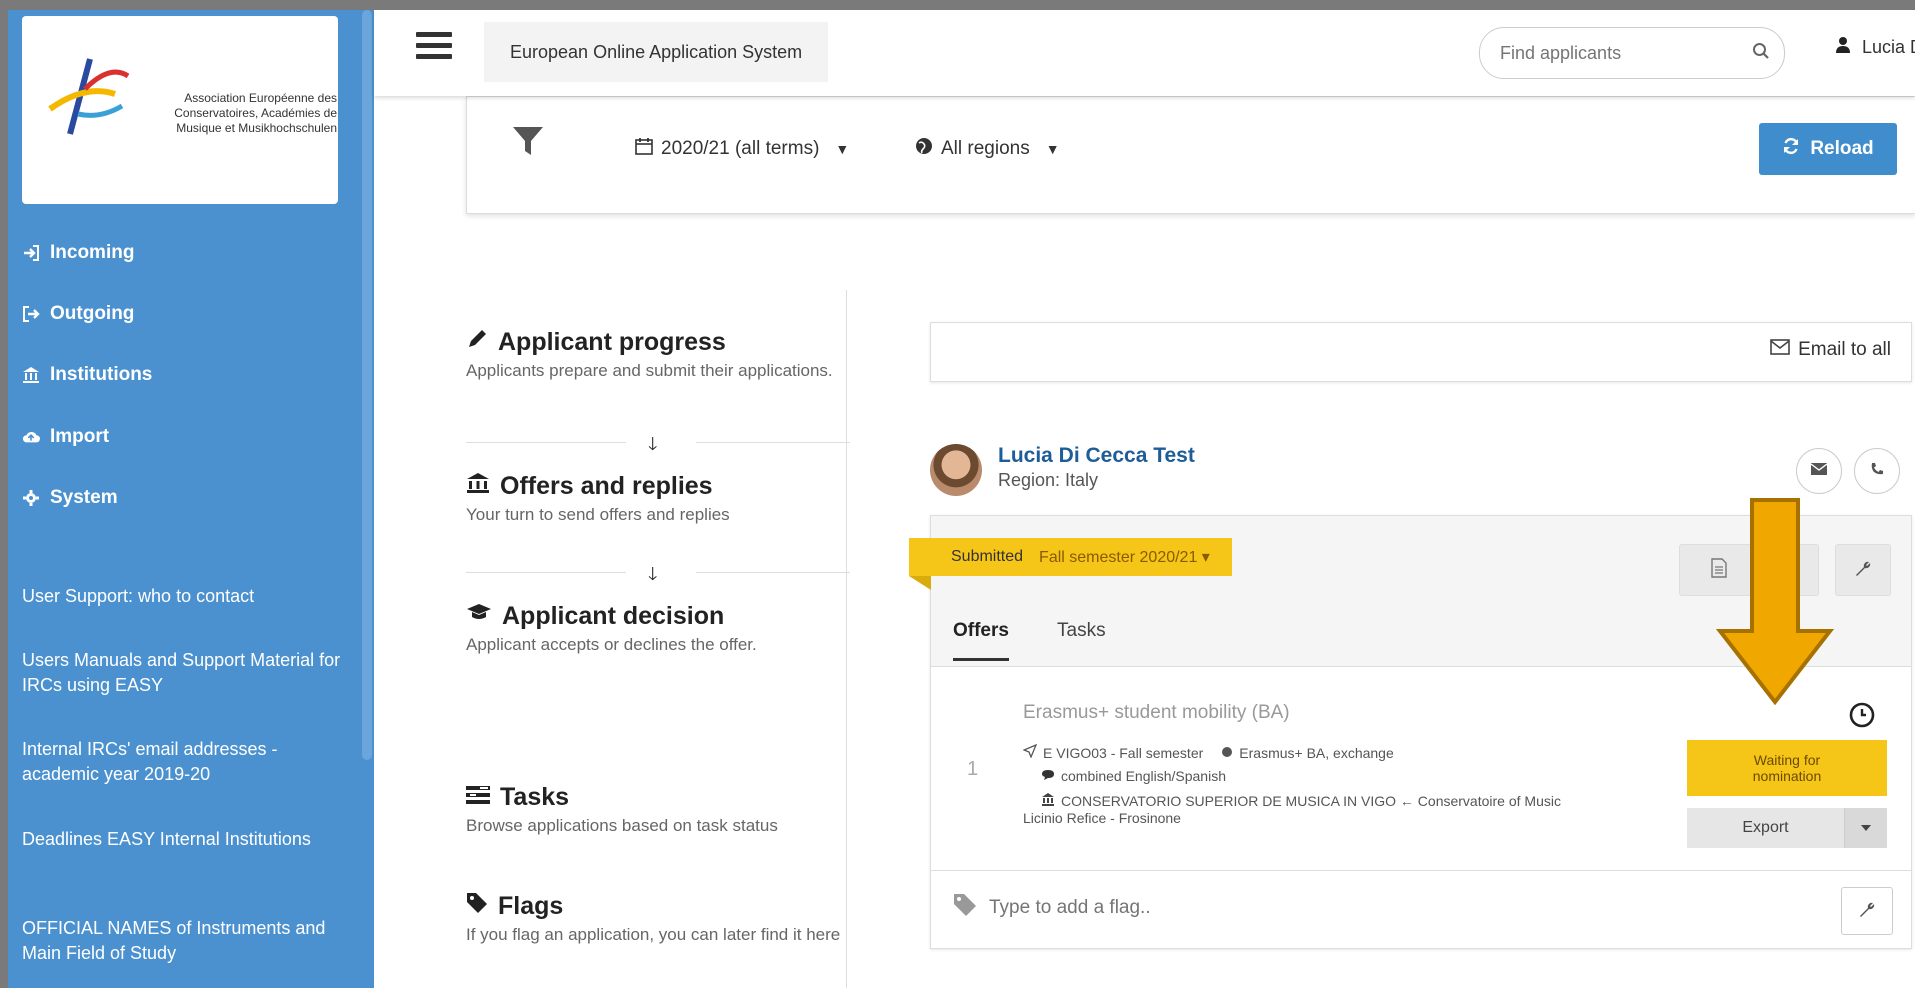  What do you see at coordinates (1775, 602) in the screenshot?
I see `annotation-arrow-down-icon` at bounding box center [1775, 602].